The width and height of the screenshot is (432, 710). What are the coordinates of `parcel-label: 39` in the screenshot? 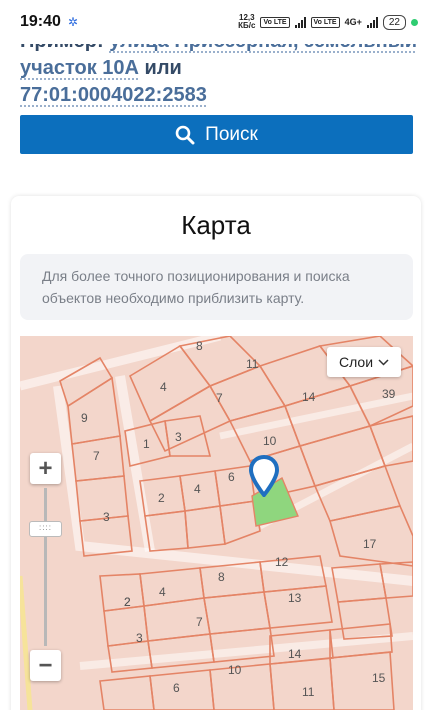 It's located at (389, 394).